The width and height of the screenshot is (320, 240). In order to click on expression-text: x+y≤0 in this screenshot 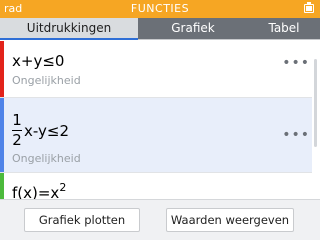, I will do `click(38, 61)`.